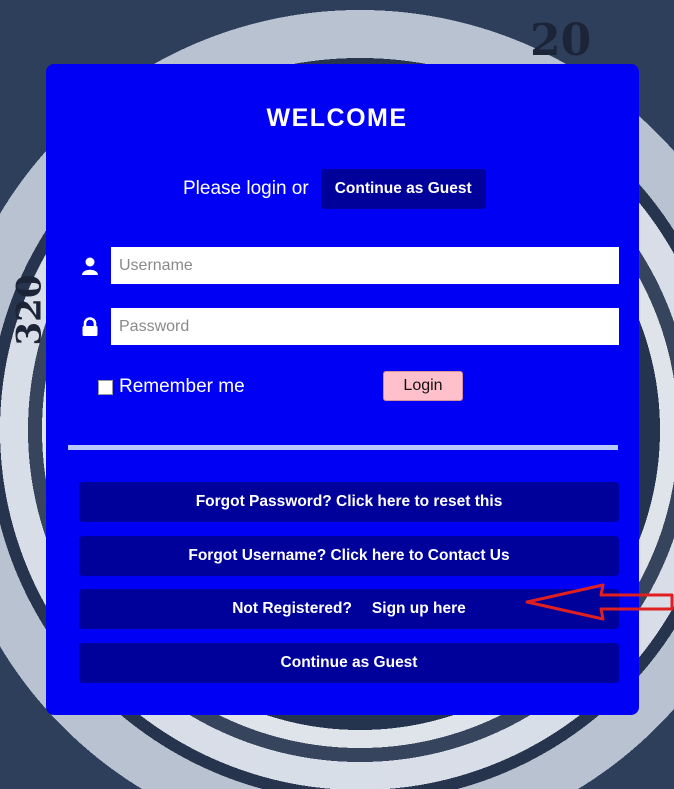 The height and width of the screenshot is (789, 674). Describe the element at coordinates (90, 266) in the screenshot. I see `user-icon` at that location.